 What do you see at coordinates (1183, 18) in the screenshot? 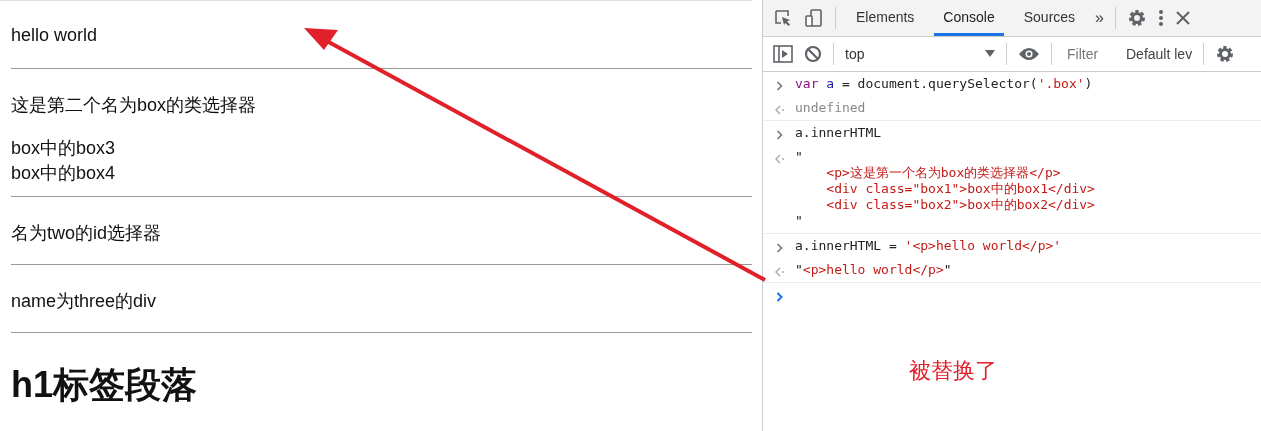
I see `close-icon` at bounding box center [1183, 18].